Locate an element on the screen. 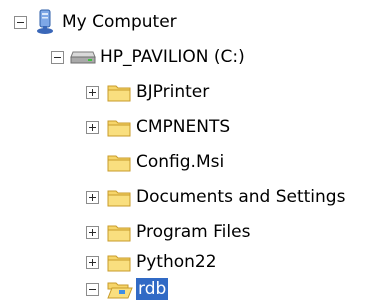 The image size is (382, 304). tree-label: CMPNENTS is located at coordinates (183, 127).